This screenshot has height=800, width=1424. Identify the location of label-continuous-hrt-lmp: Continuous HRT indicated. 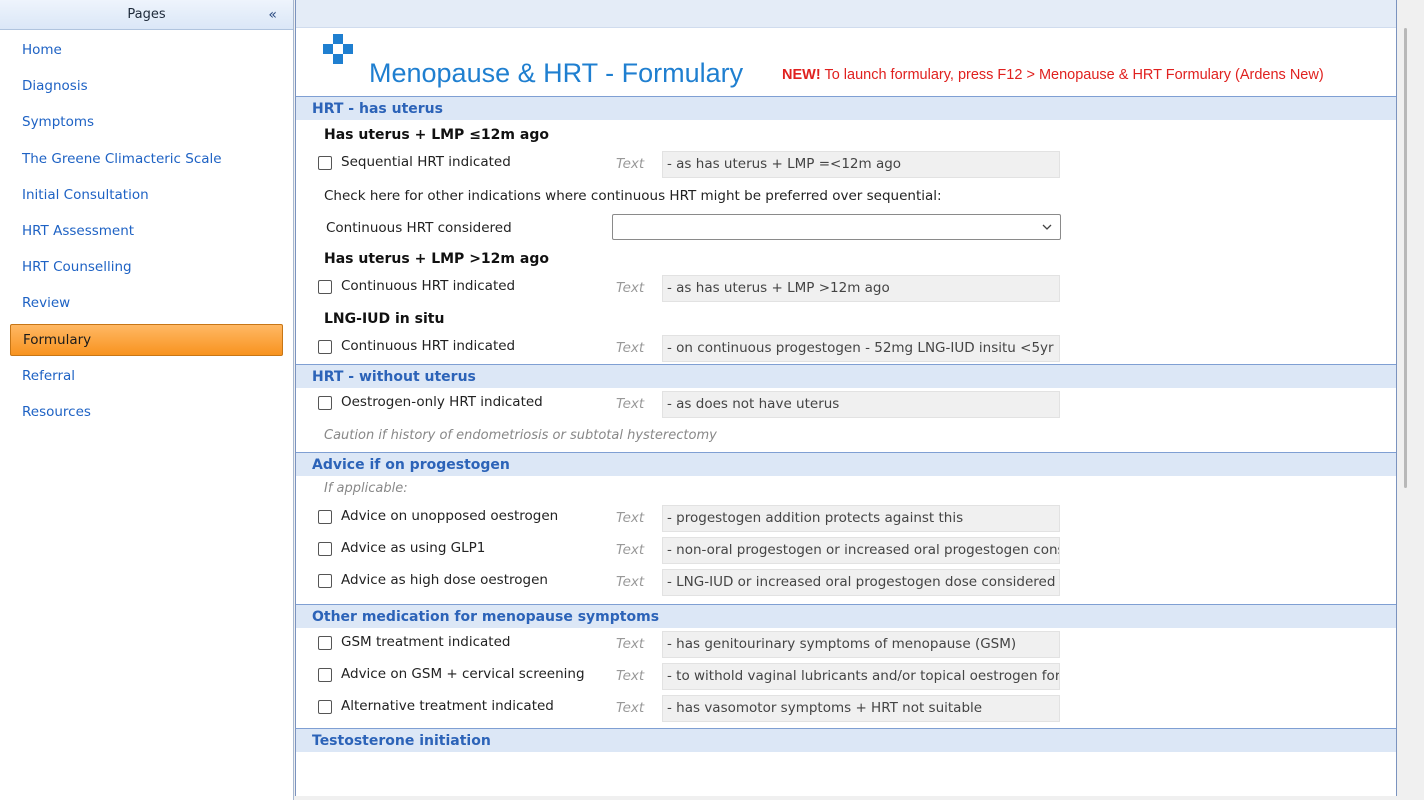
(428, 286).